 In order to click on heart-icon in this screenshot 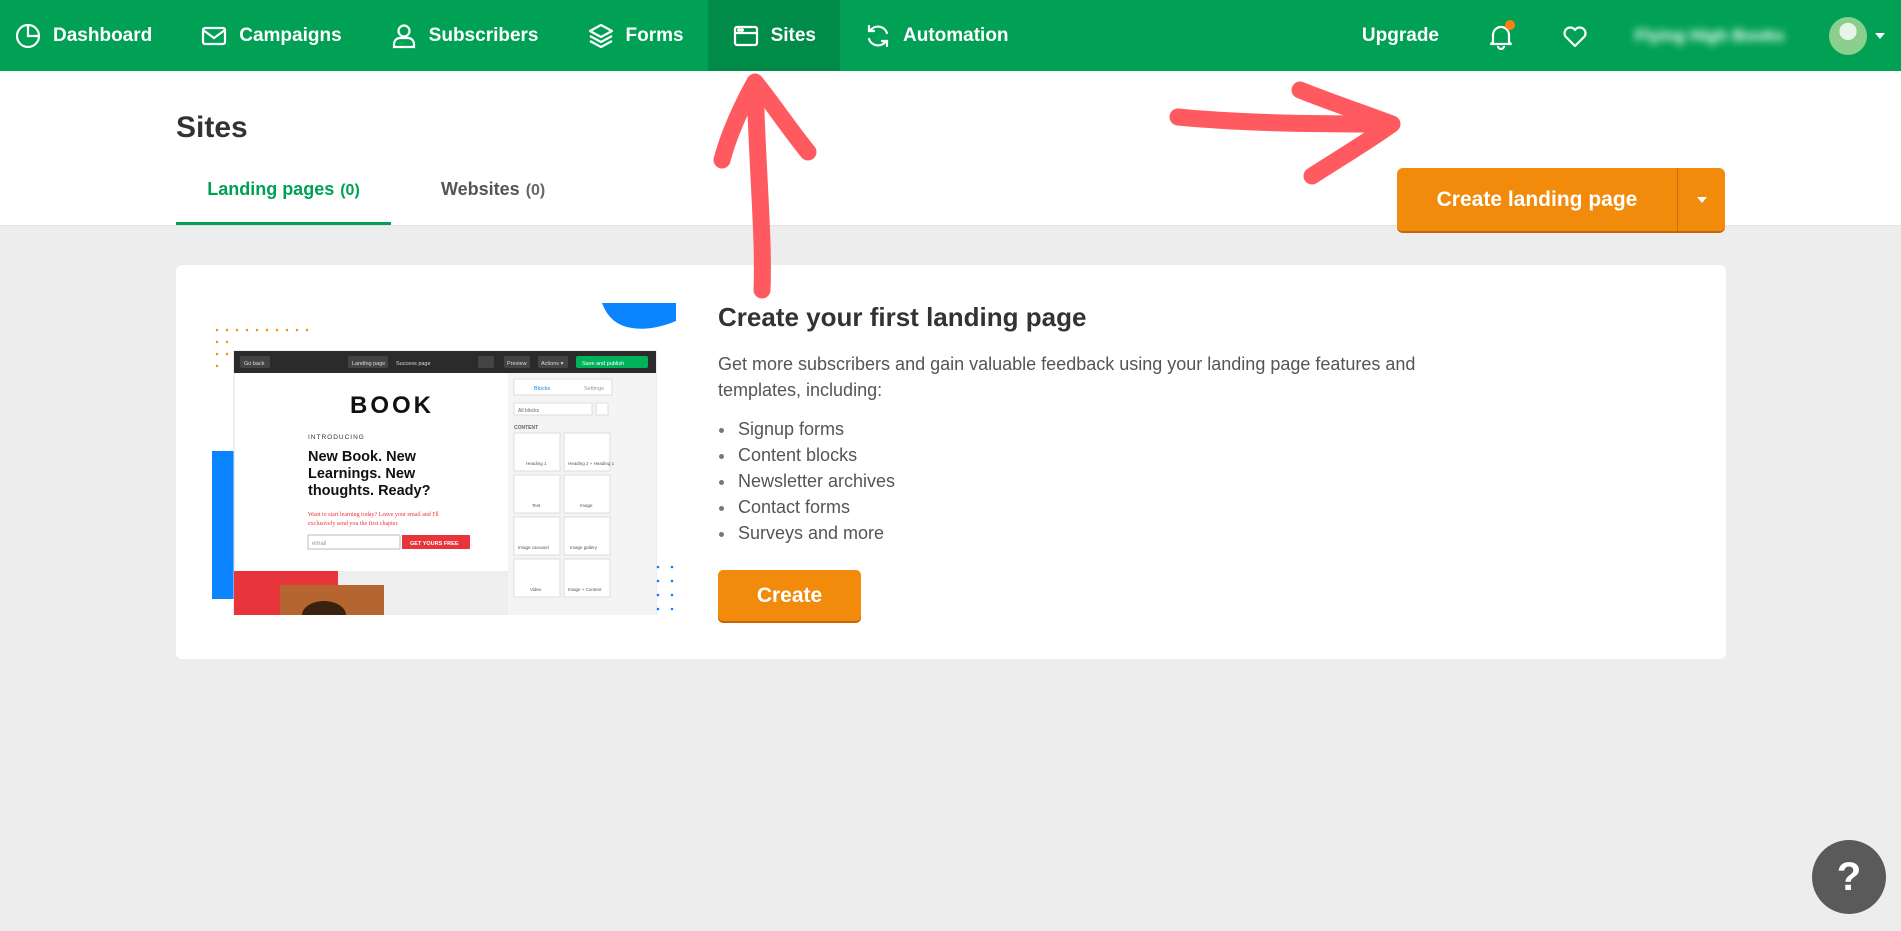, I will do `click(1575, 36)`.